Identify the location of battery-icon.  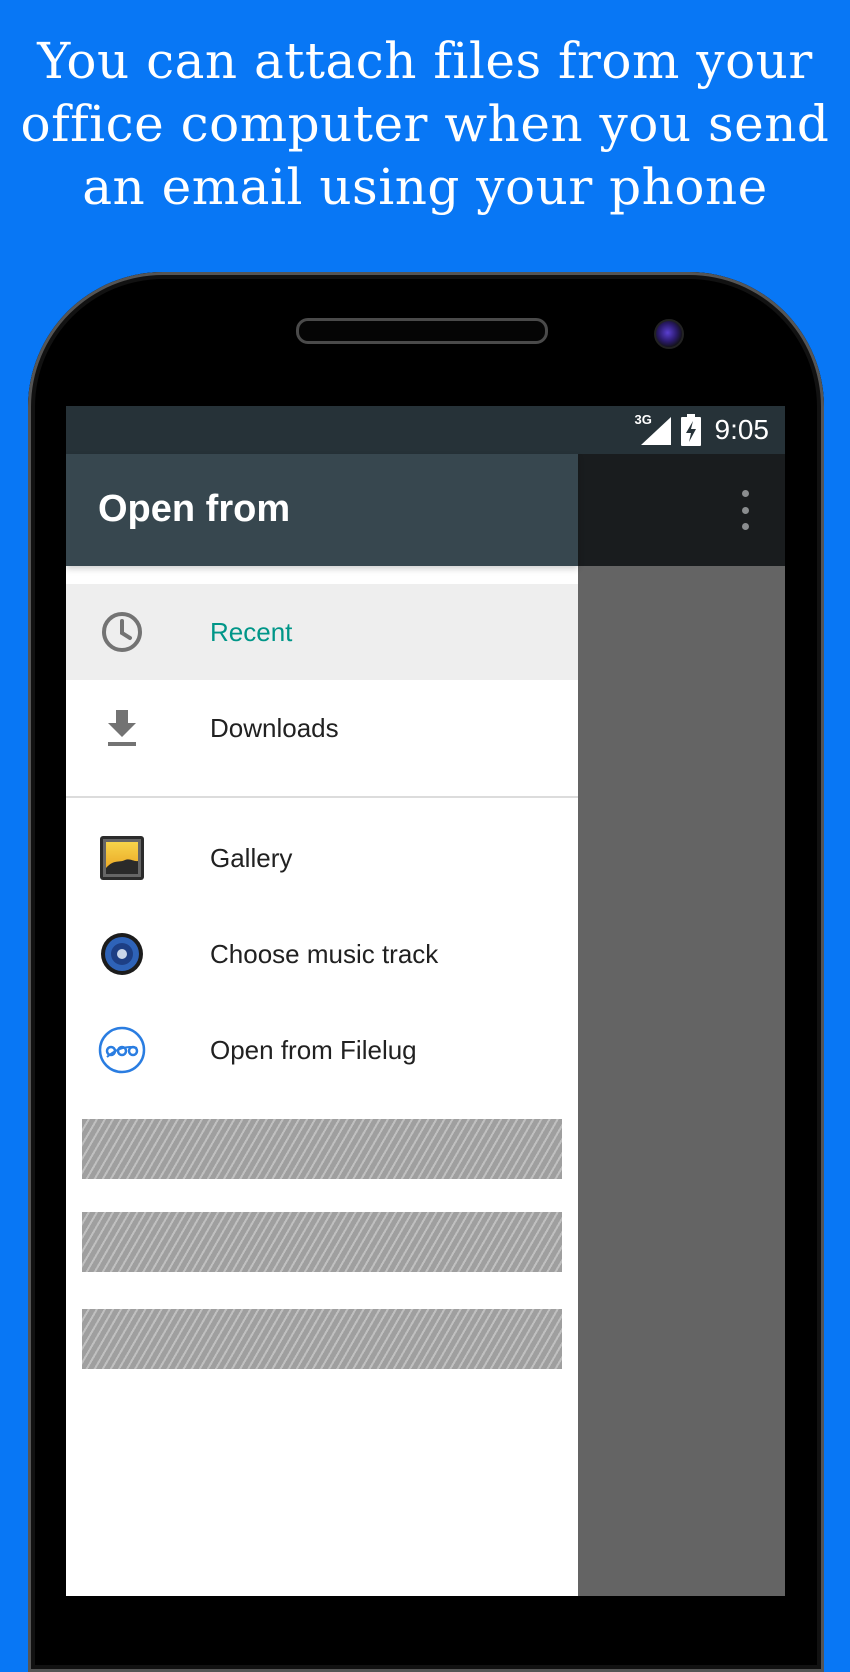
(690, 430).